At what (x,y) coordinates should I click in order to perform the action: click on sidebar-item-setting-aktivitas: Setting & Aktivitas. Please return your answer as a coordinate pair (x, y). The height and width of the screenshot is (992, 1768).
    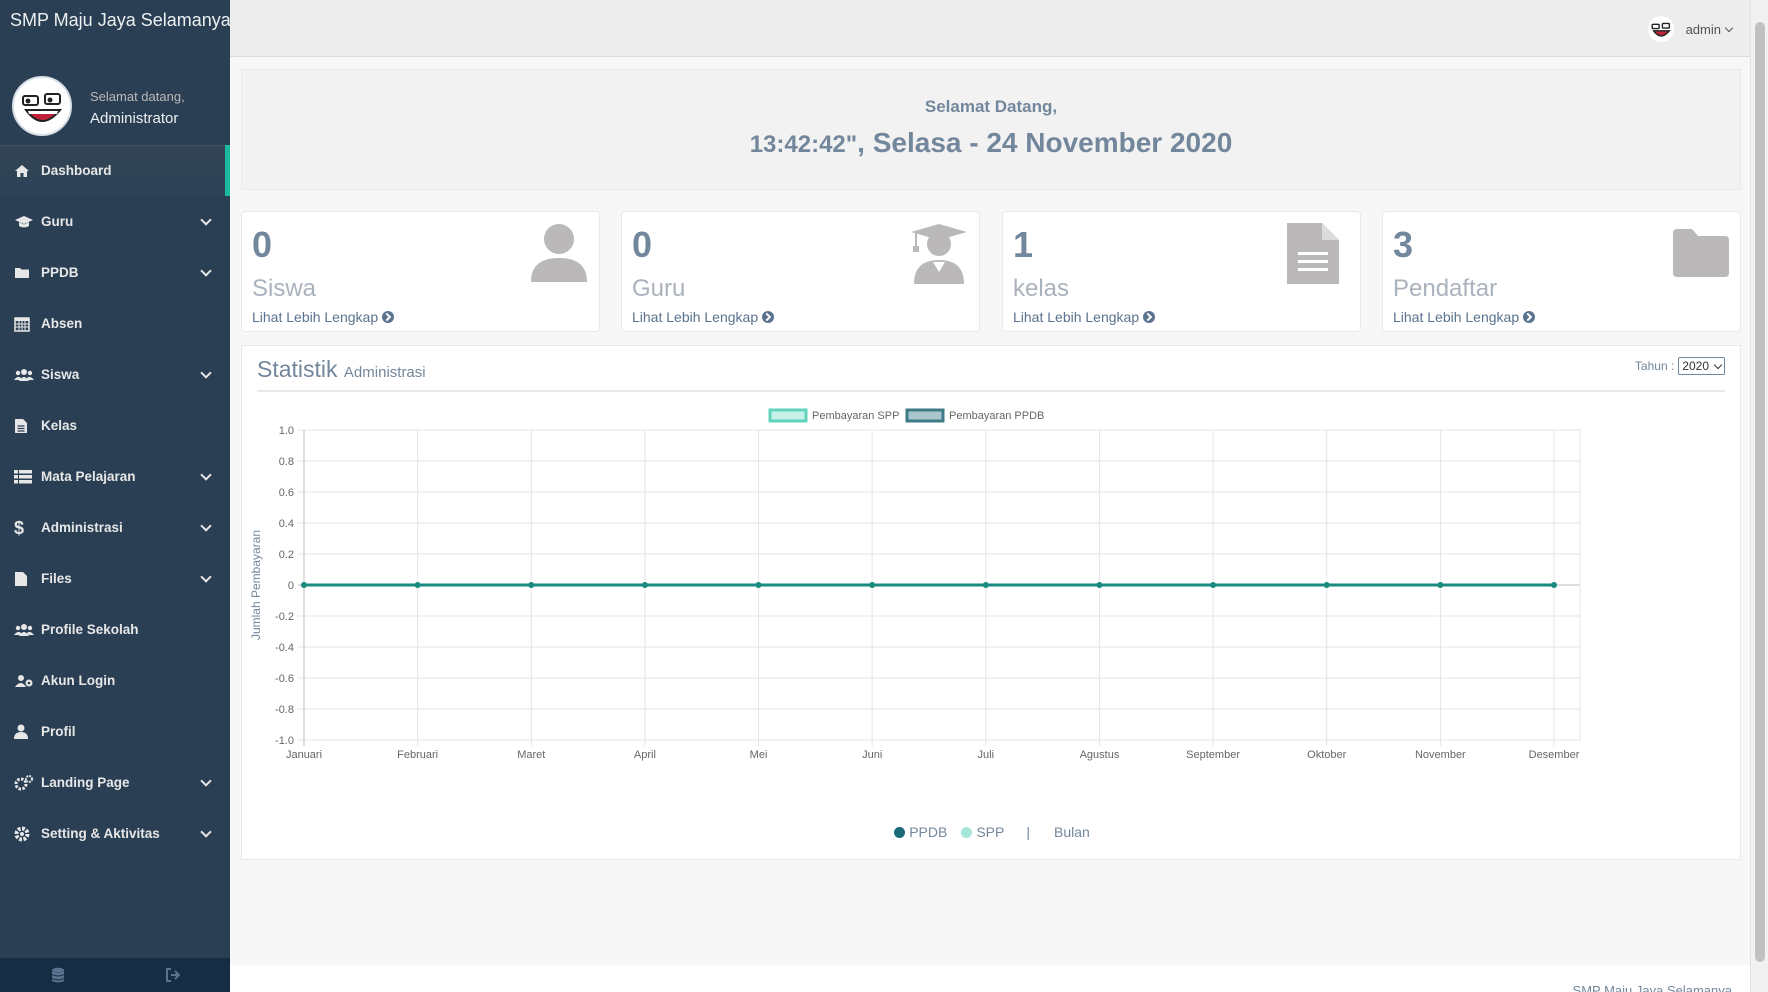
    Looking at the image, I should click on (115, 833).